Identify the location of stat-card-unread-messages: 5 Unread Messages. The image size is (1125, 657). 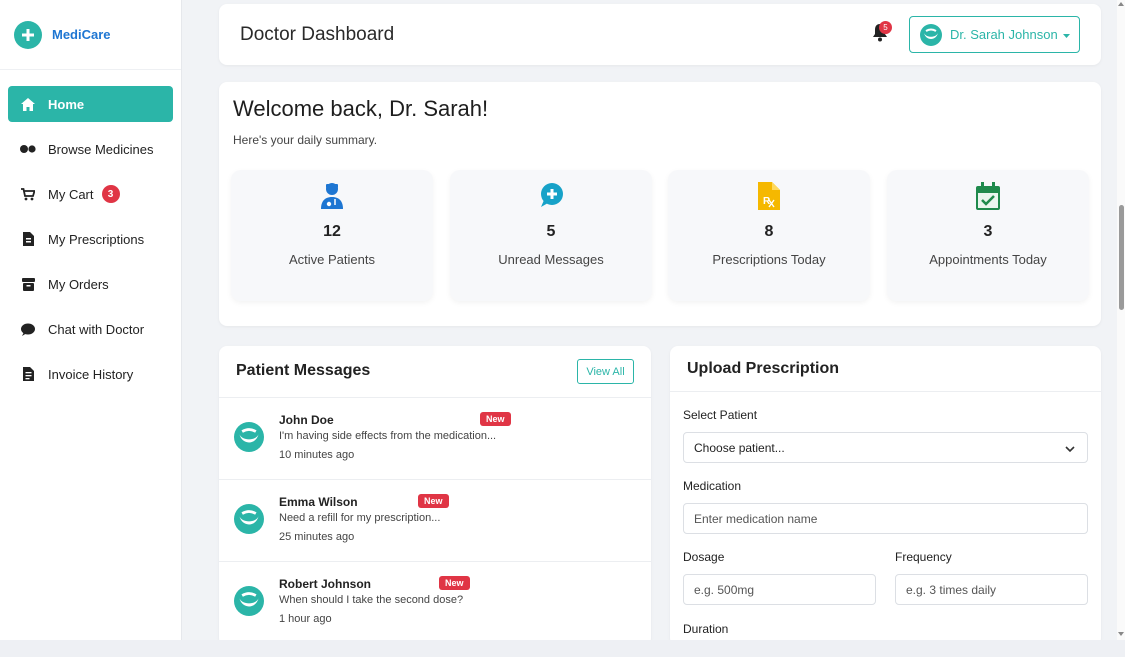
(551, 235).